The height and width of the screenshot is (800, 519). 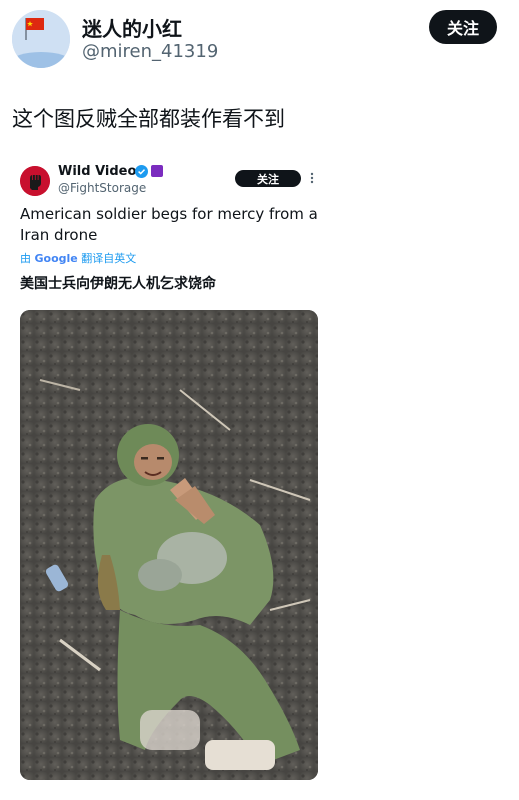 What do you see at coordinates (141, 171) in the screenshot?
I see `verified-badge-icon` at bounding box center [141, 171].